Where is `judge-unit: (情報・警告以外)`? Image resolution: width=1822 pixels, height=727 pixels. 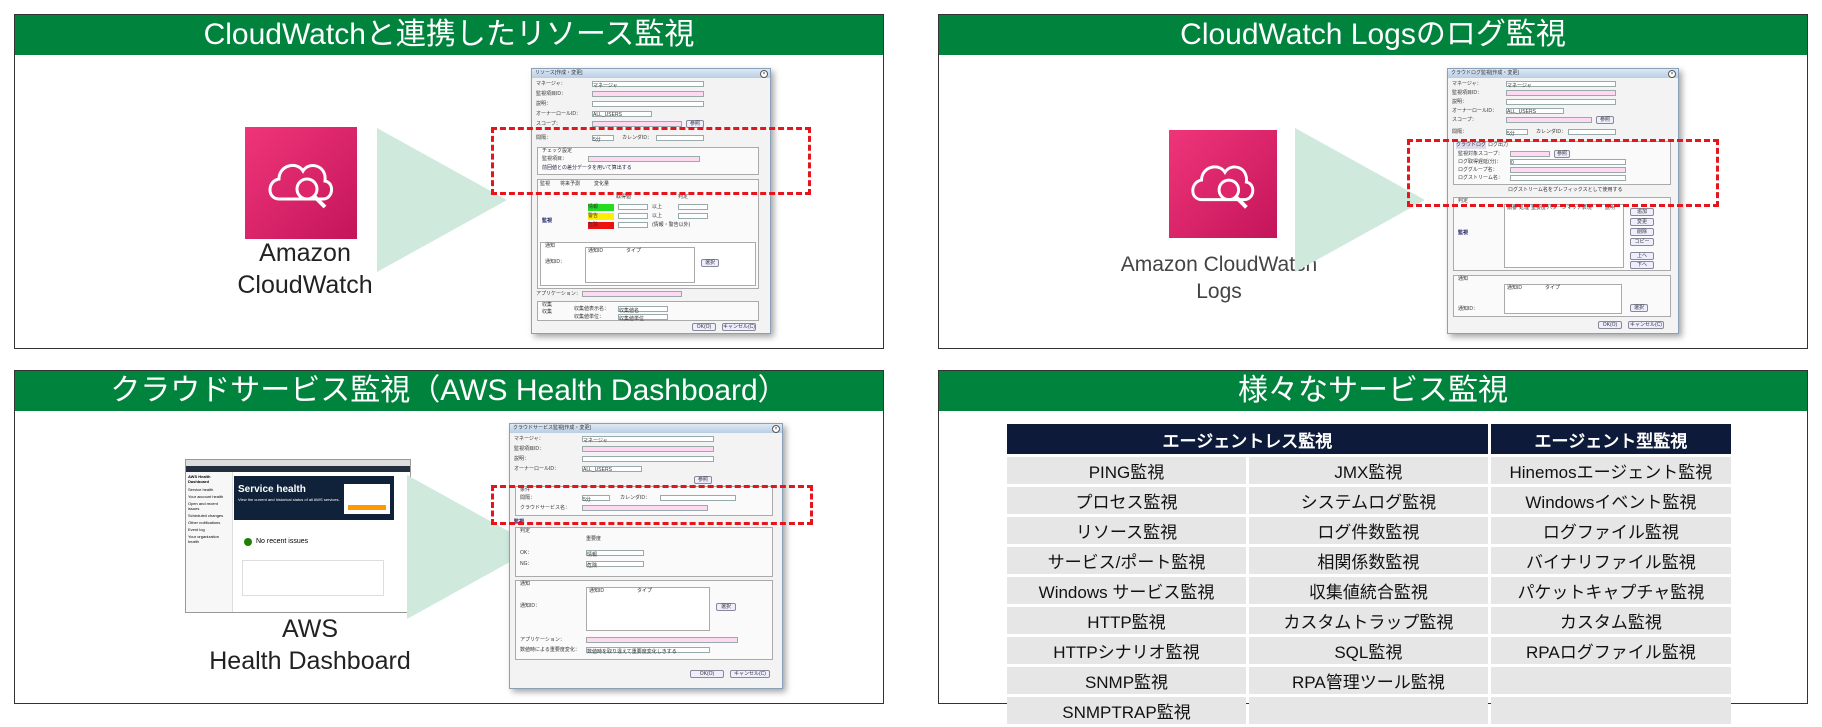 judge-unit: (情報・警告以外) is located at coordinates (671, 225).